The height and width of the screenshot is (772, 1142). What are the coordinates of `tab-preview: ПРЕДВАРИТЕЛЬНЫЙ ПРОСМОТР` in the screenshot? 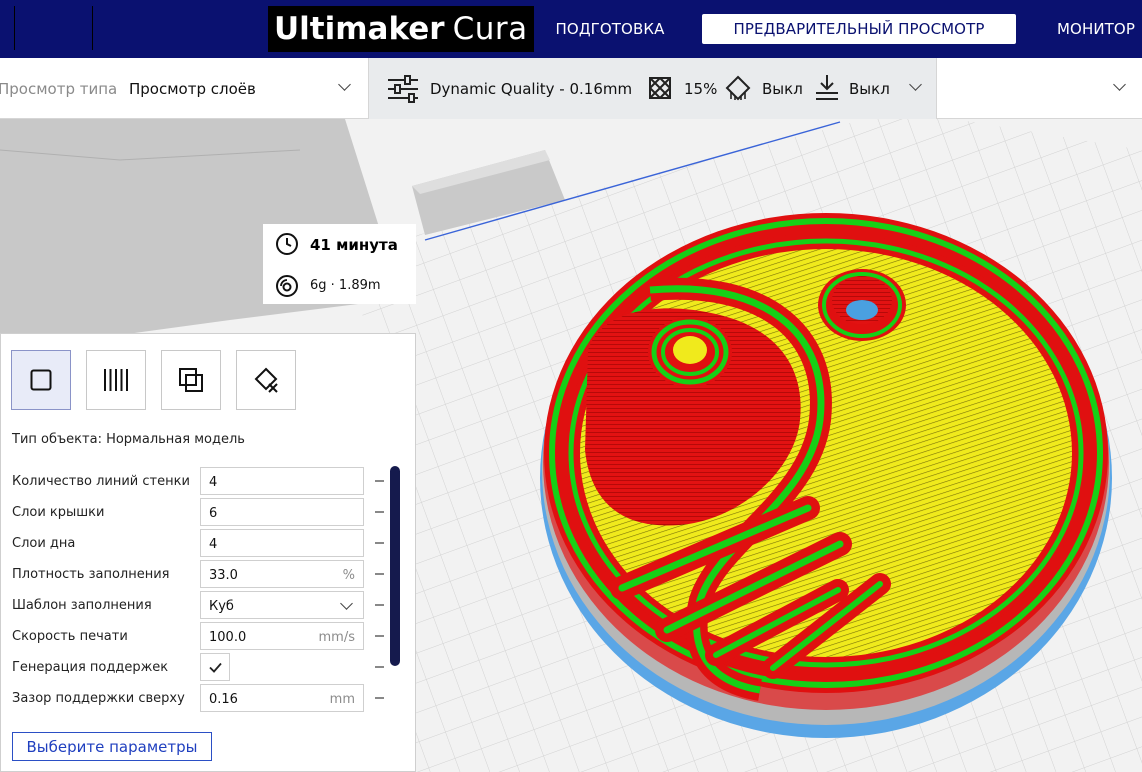 It's located at (859, 29).